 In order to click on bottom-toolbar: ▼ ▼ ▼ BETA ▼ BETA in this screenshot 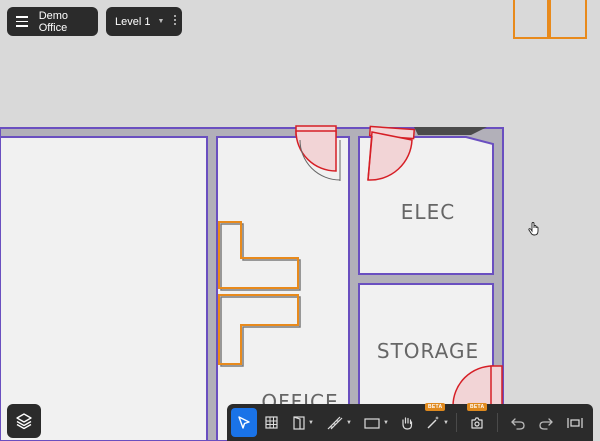, I will do `click(410, 422)`.